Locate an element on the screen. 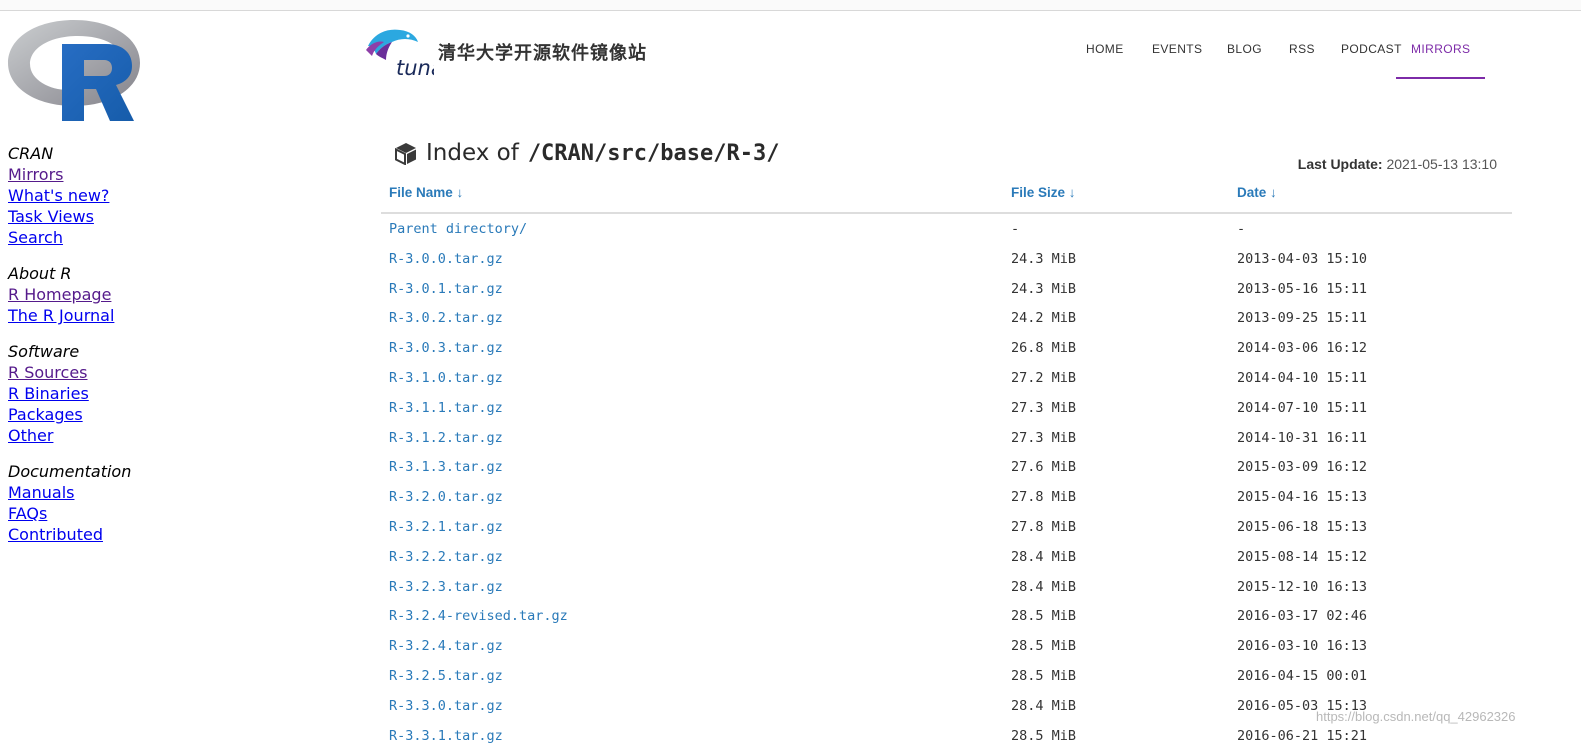 Image resolution: width=1581 pixels, height=750 pixels. sort-by-date-header: Date ↓ is located at coordinates (1257, 192).